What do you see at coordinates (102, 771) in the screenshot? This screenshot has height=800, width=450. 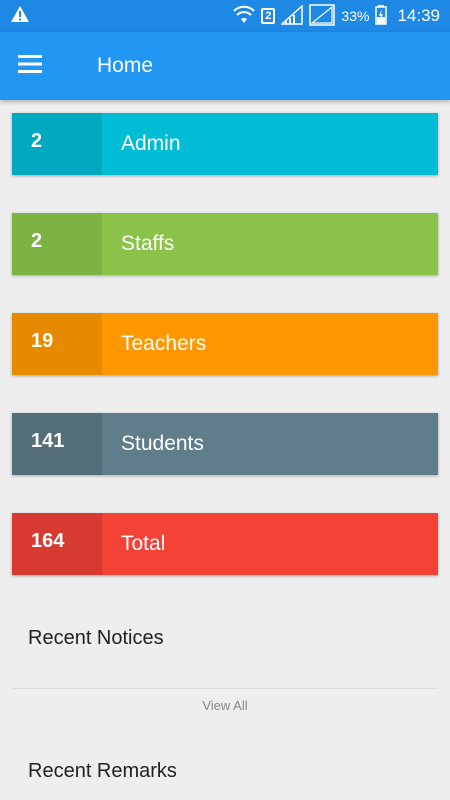 I see `recent-remarks-title: Recent Remarks` at bounding box center [102, 771].